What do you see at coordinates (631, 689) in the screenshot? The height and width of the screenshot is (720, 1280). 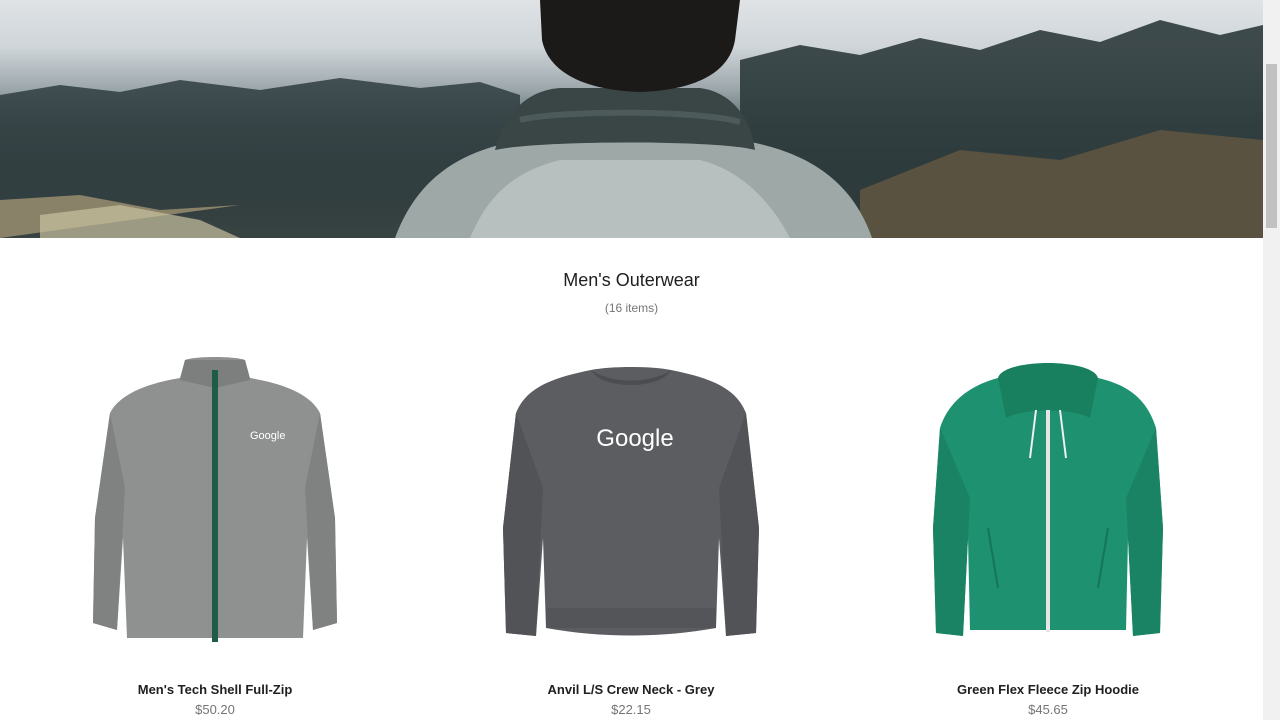 I see `product-name: Anvil L/S Crew Neck - Grey` at bounding box center [631, 689].